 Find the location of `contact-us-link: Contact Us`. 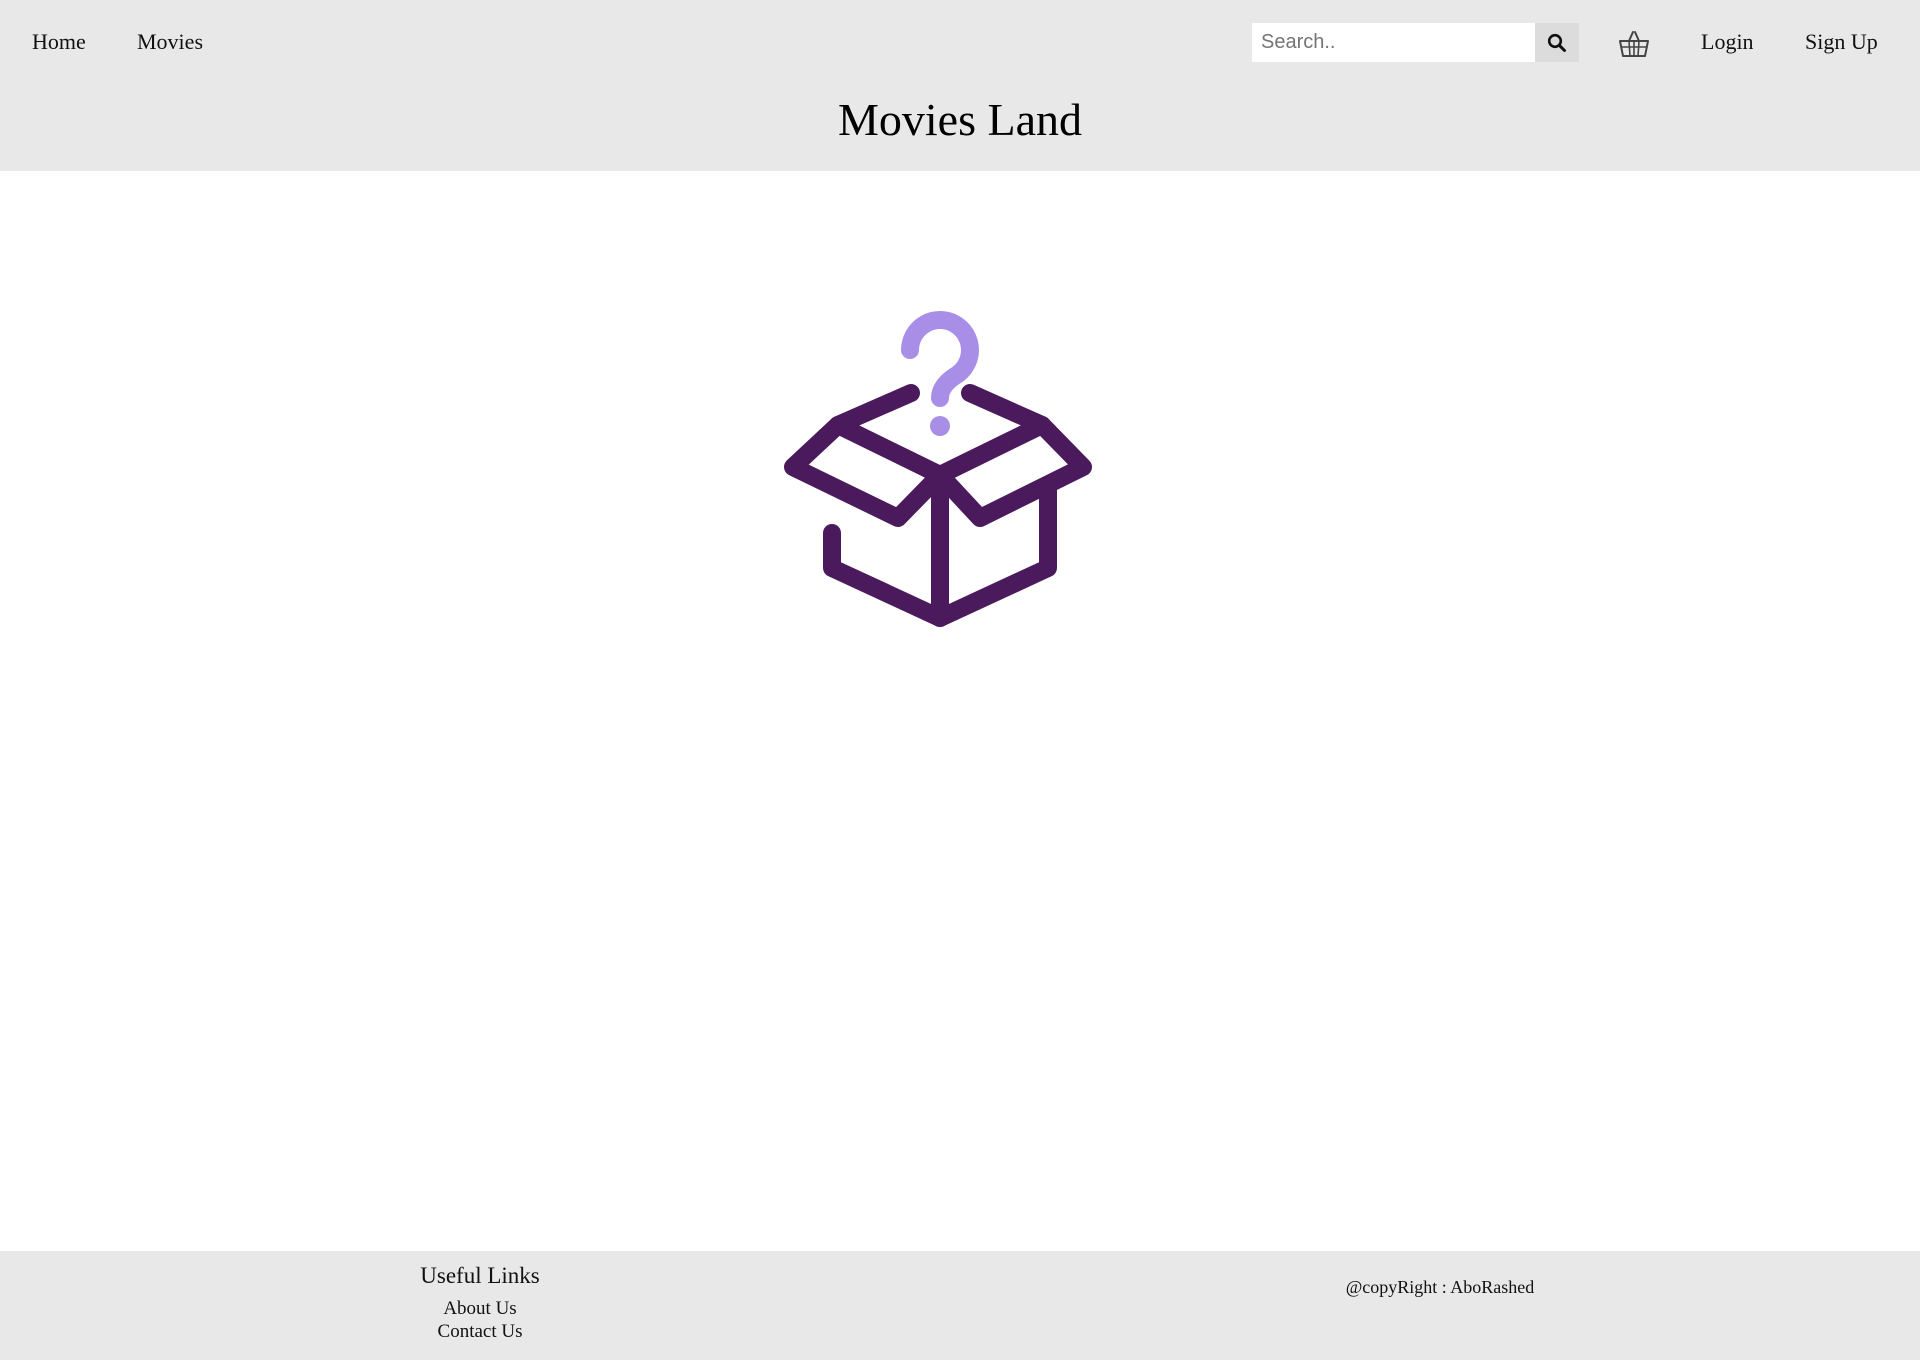

contact-us-link: Contact Us is located at coordinates (480, 1331).